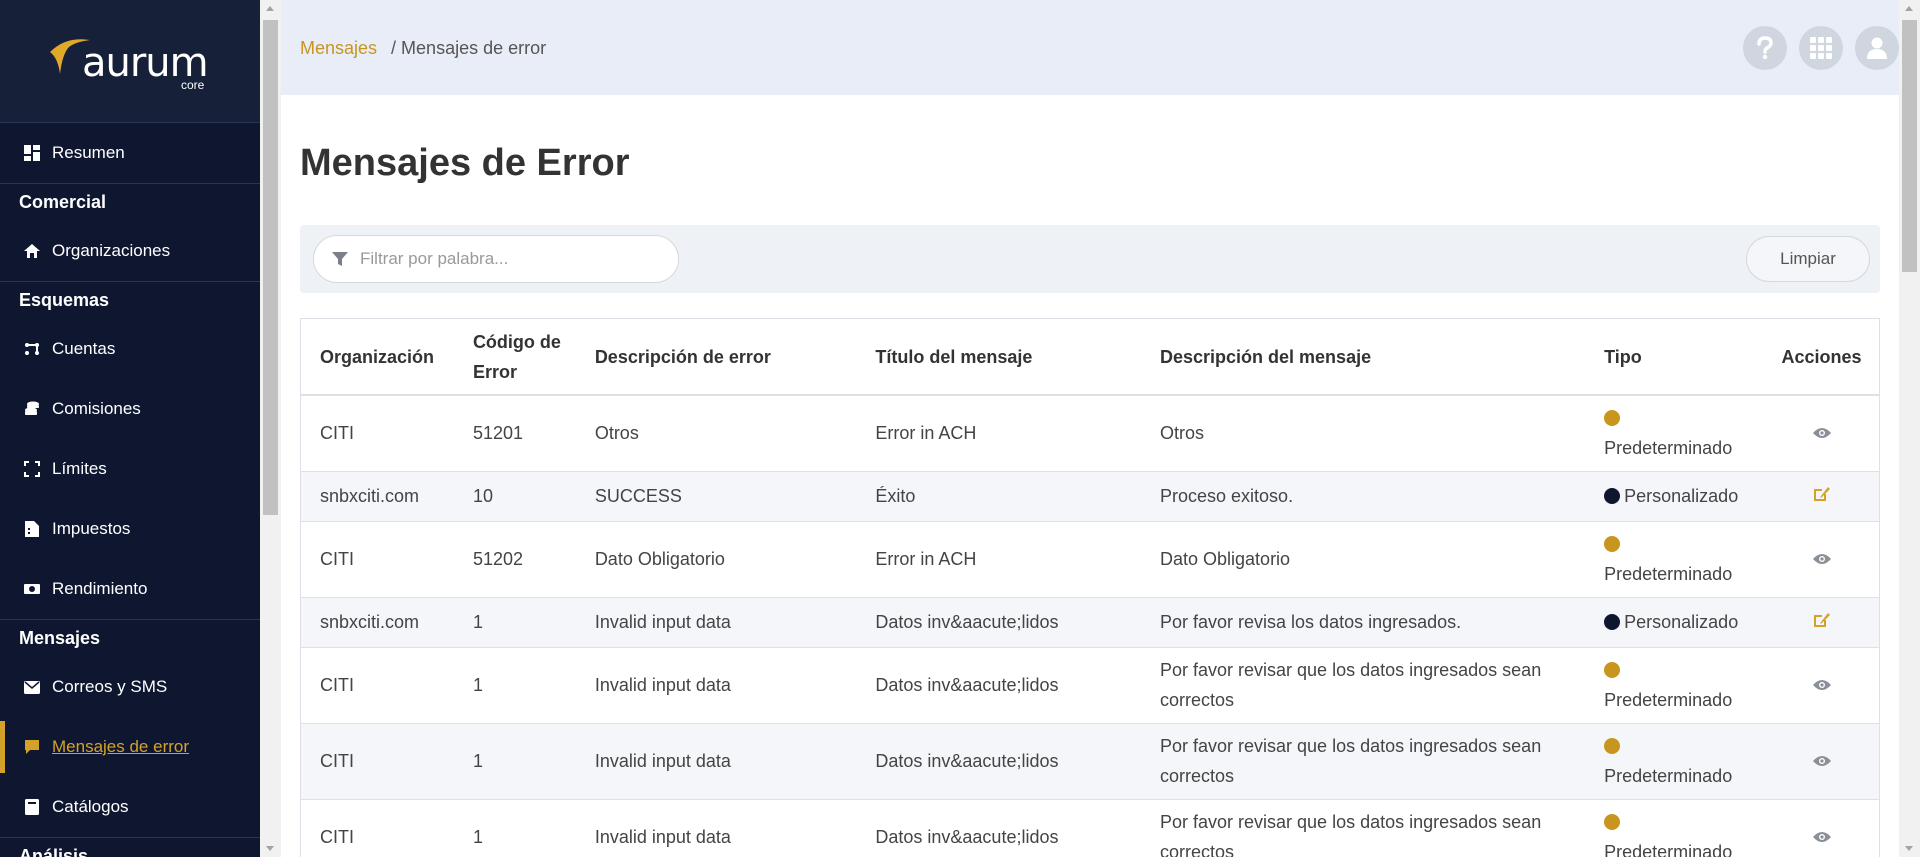 The width and height of the screenshot is (1920, 857). Describe the element at coordinates (84, 348) in the screenshot. I see `sidebar-item-label: Cuentas` at that location.